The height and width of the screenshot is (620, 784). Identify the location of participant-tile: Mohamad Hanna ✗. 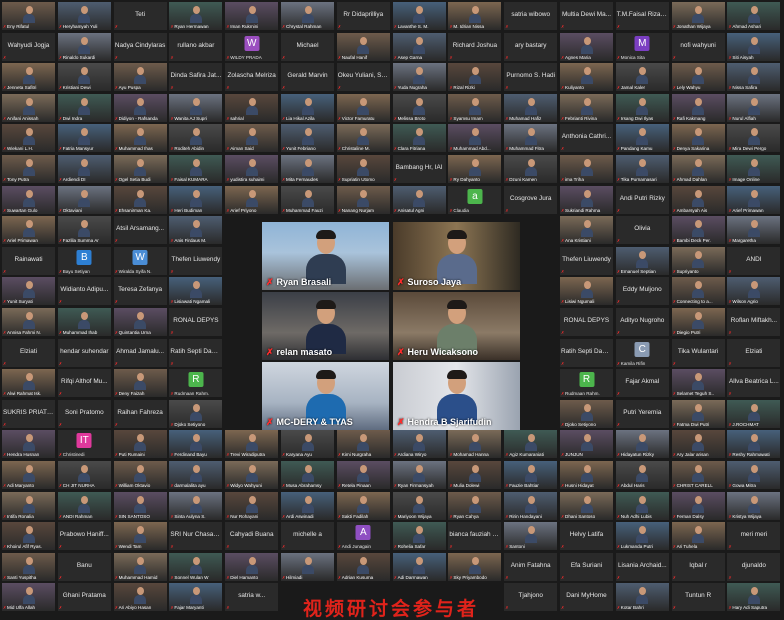
(475, 444).